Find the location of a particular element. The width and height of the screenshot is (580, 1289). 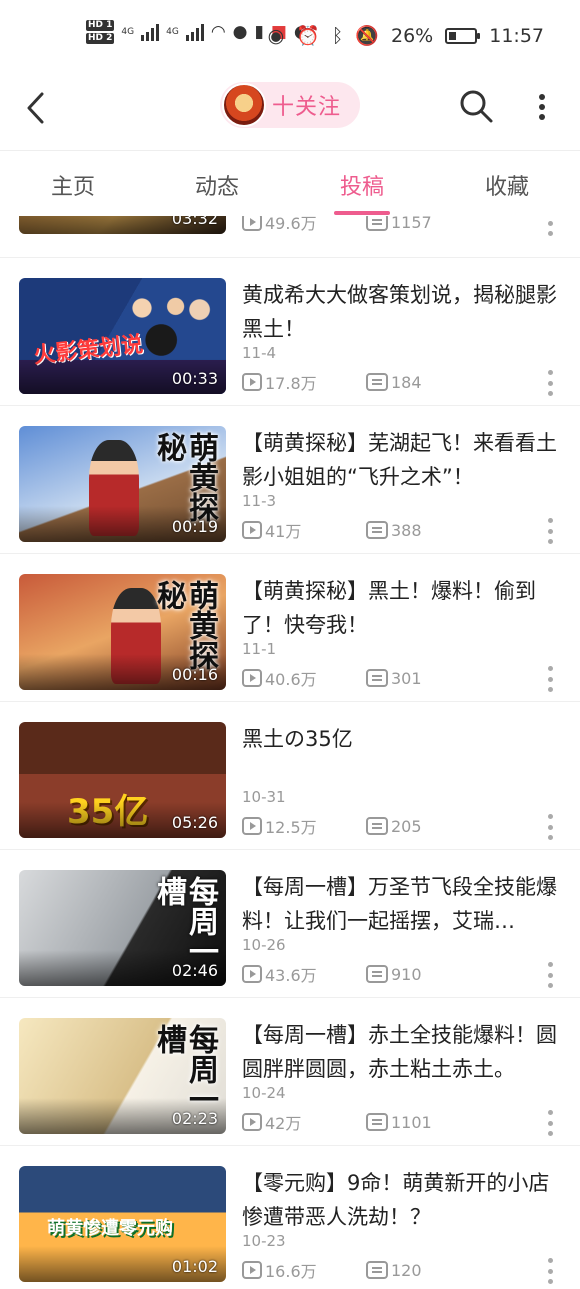

tab-activity: 动态 is located at coordinates (217, 185).